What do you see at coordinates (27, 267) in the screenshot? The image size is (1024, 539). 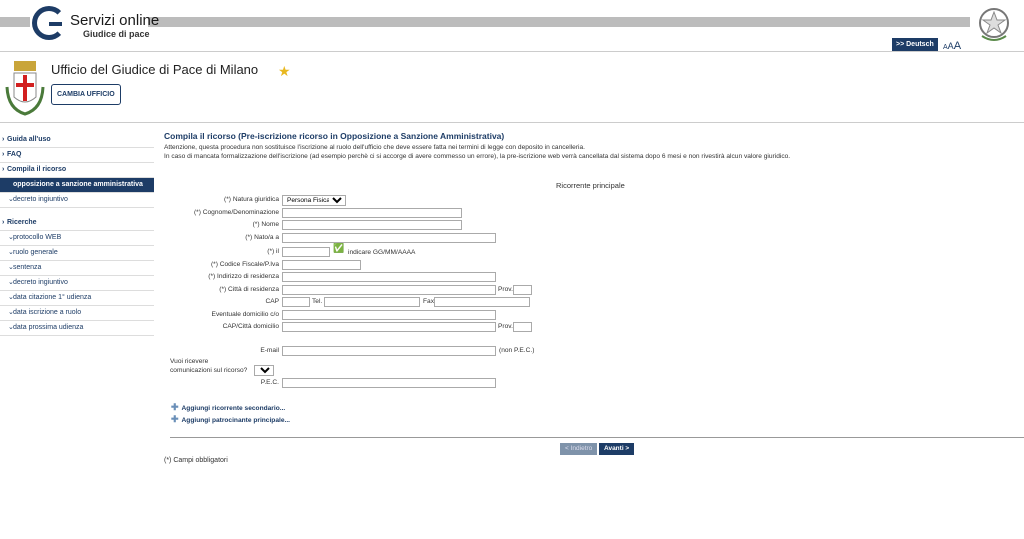 I see `sidebar-item-label: sentenza` at bounding box center [27, 267].